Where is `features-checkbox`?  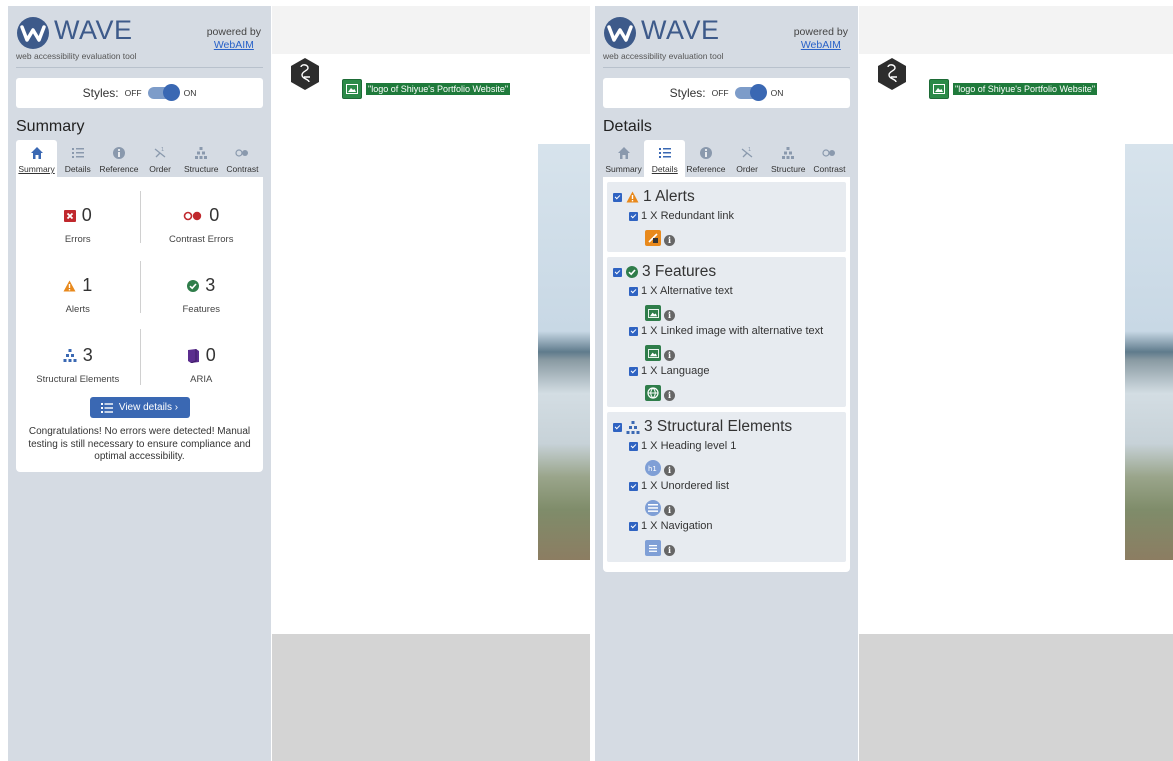
features-checkbox is located at coordinates (617, 272).